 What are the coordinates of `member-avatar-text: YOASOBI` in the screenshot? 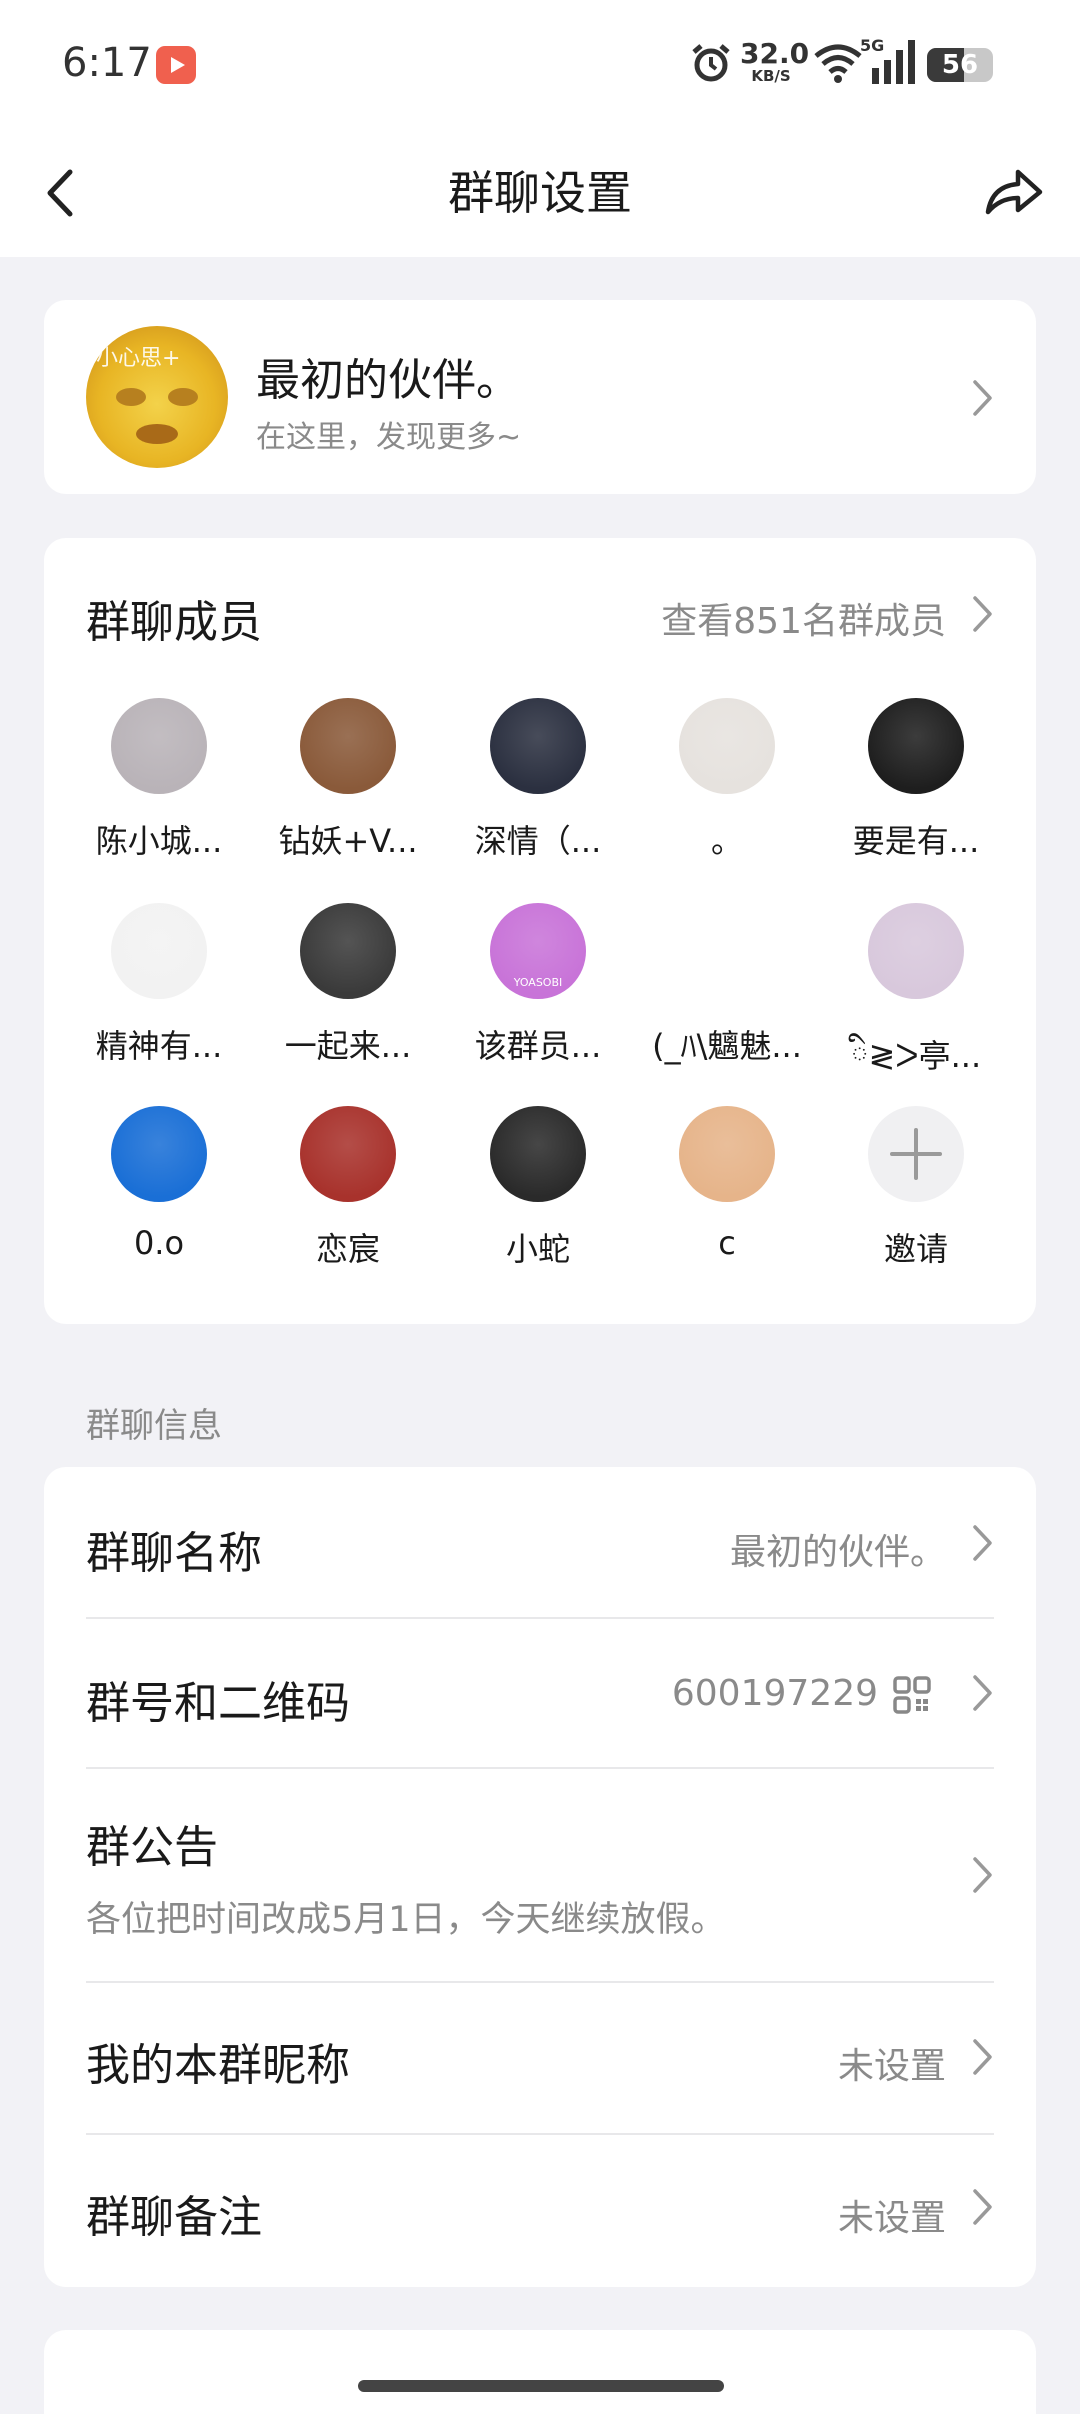 It's located at (538, 982).